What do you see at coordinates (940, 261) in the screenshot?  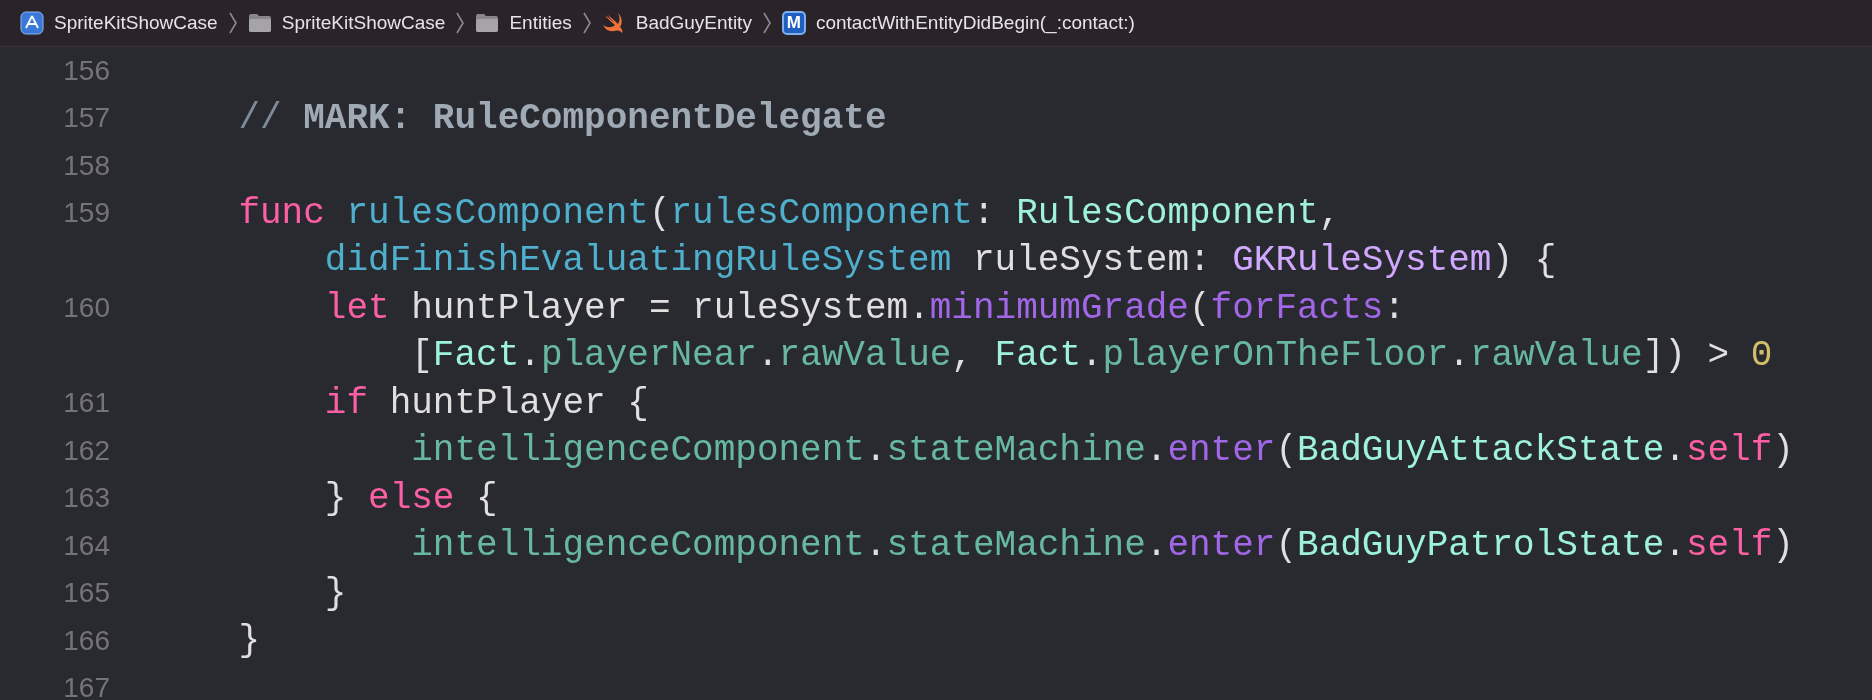 I see `code-line: didFinishEvaluatingRuleSystem ruleSystem: GKRuleSystem) {` at bounding box center [940, 261].